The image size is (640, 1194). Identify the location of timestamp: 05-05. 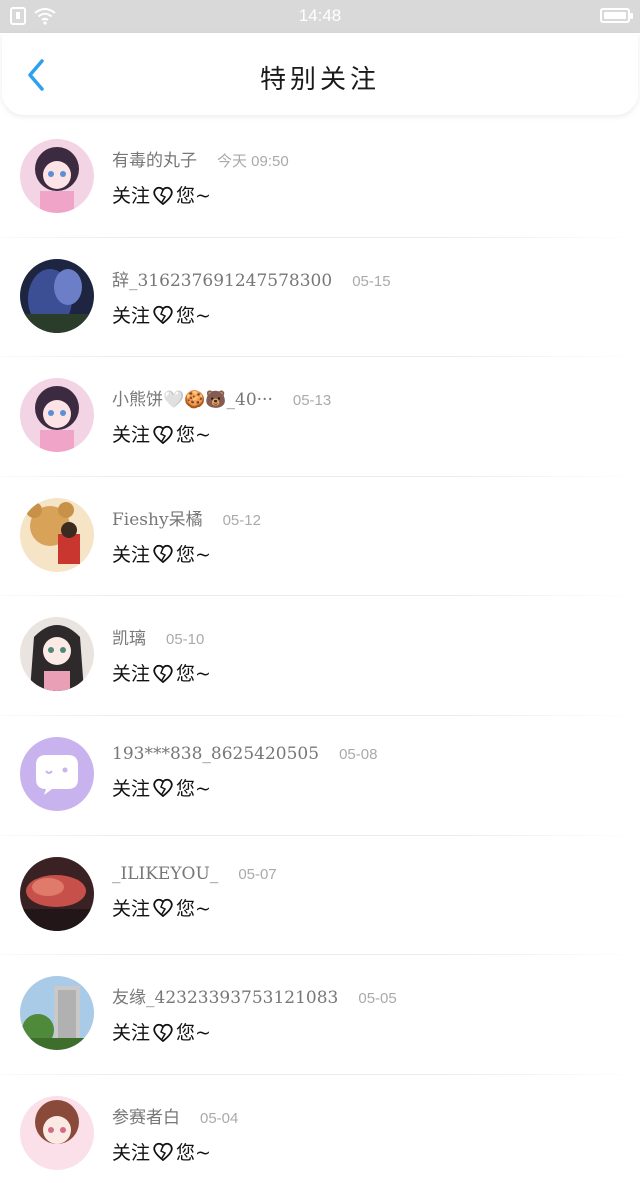
(377, 999).